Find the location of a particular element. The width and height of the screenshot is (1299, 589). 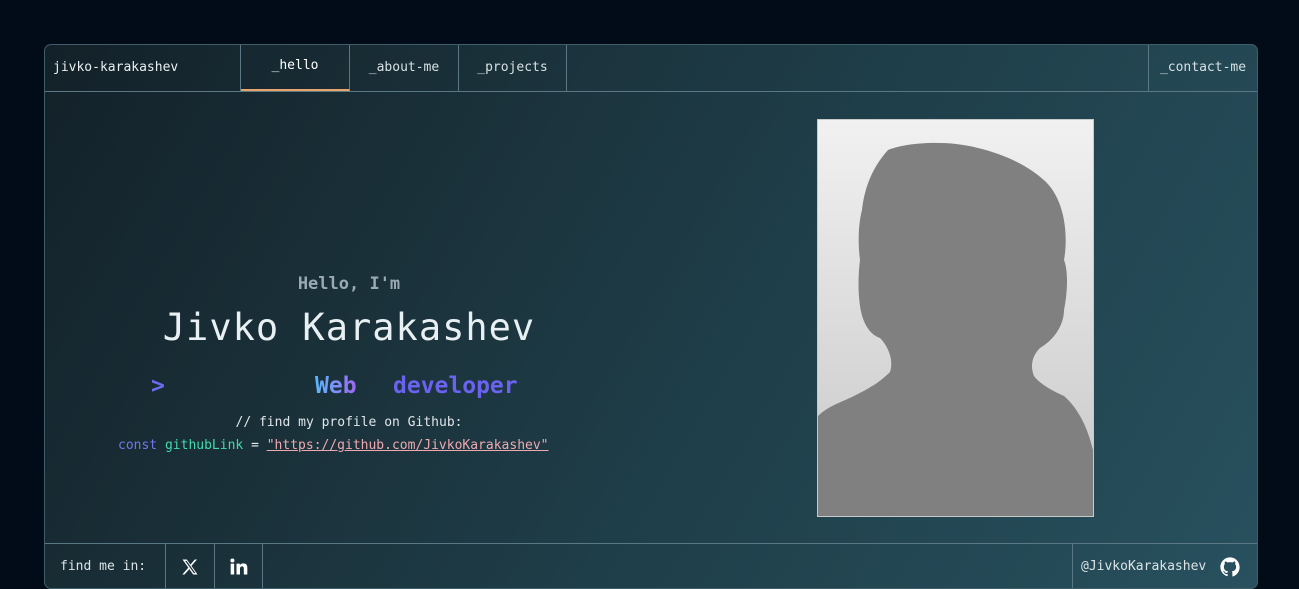

tab-contact-me: _contact-me is located at coordinates (1202, 68).